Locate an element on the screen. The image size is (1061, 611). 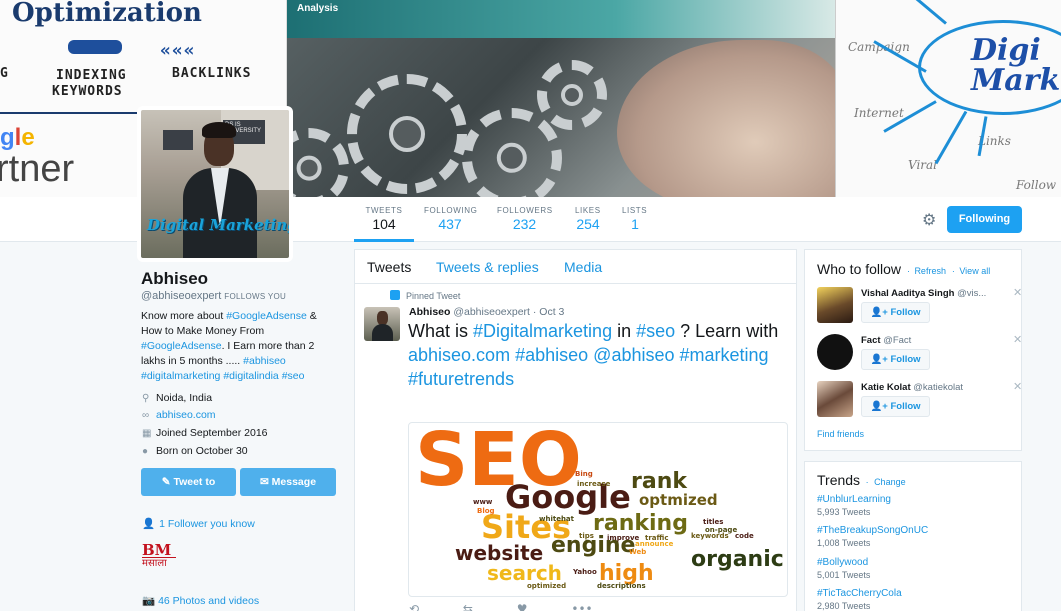
trend-count: 1,008 Tweets is located at coordinates (844, 543).